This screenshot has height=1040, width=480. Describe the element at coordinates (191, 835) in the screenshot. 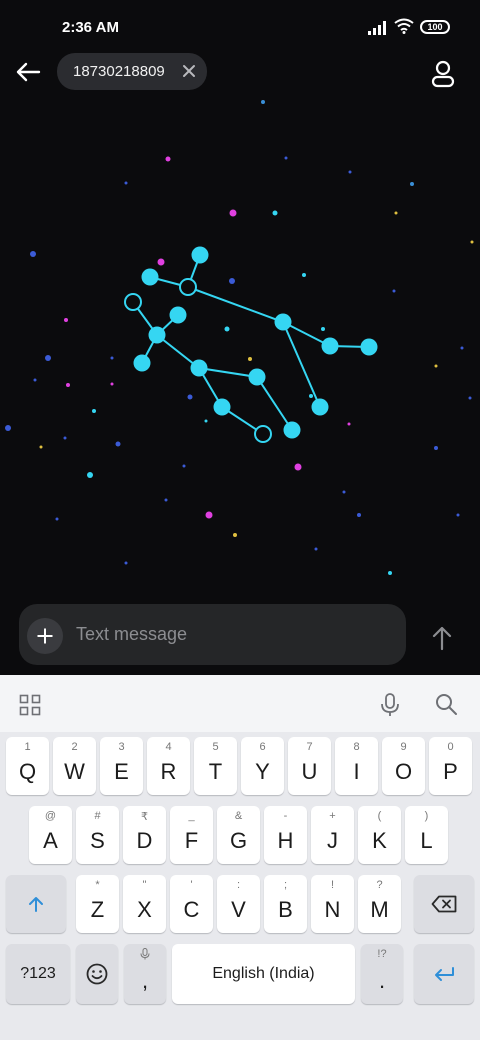

I see `key-f: _ F` at that location.